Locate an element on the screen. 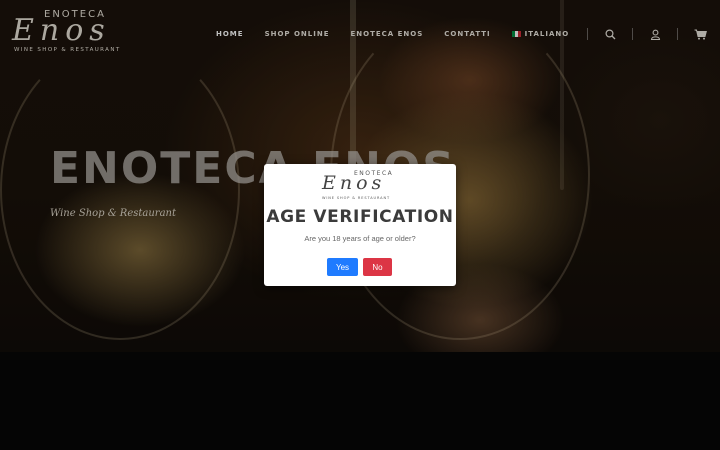  modal-logo: ENOTECA Enos WINE SHOP & RESTAURANT is located at coordinates (360, 186).